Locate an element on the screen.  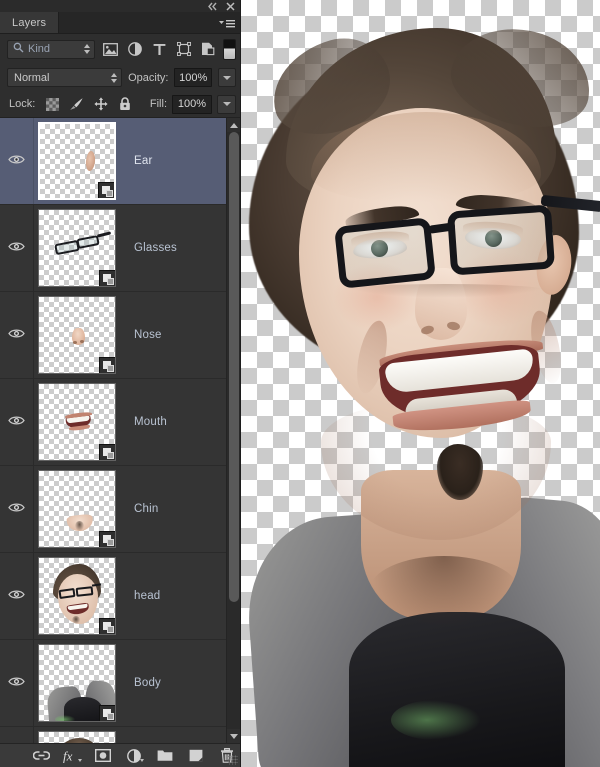
layer-row-partial is located at coordinates (113, 735).